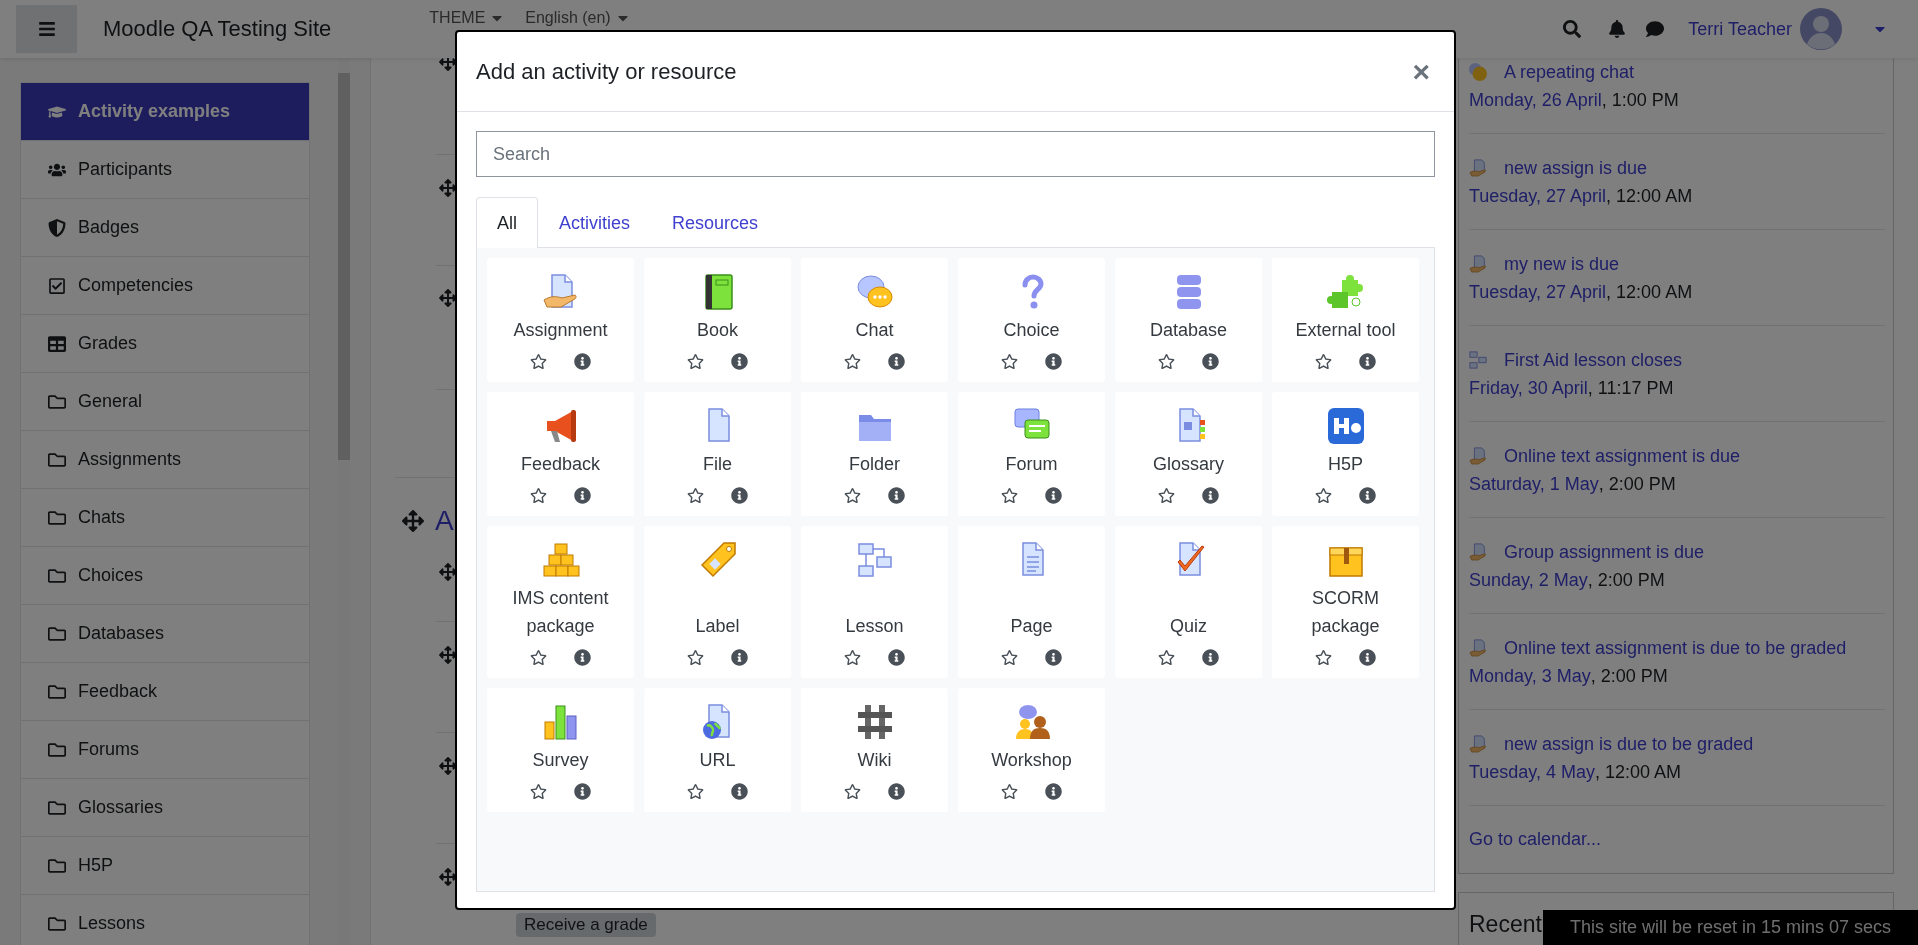 The height and width of the screenshot is (945, 1918). Describe the element at coordinates (1528, 580) in the screenshot. I see `date-link: Sunday, 2 May` at that location.